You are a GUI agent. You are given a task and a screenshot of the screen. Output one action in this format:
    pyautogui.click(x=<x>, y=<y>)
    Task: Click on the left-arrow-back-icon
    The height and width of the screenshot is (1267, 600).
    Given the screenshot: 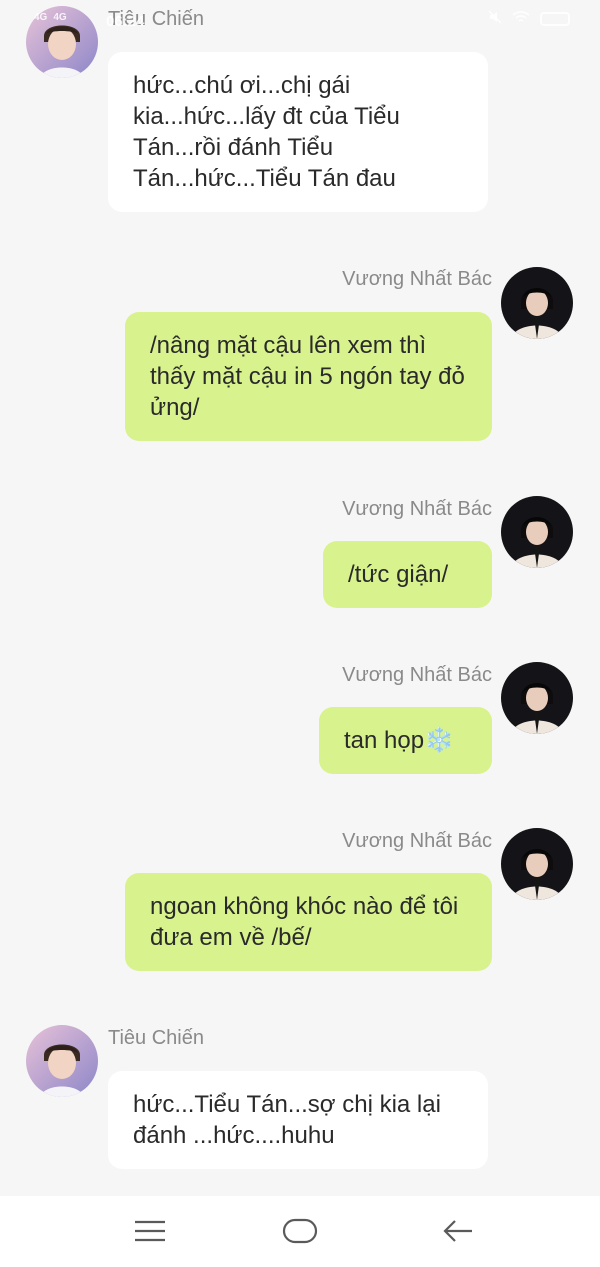 What is the action you would take?
    pyautogui.click(x=457, y=1231)
    